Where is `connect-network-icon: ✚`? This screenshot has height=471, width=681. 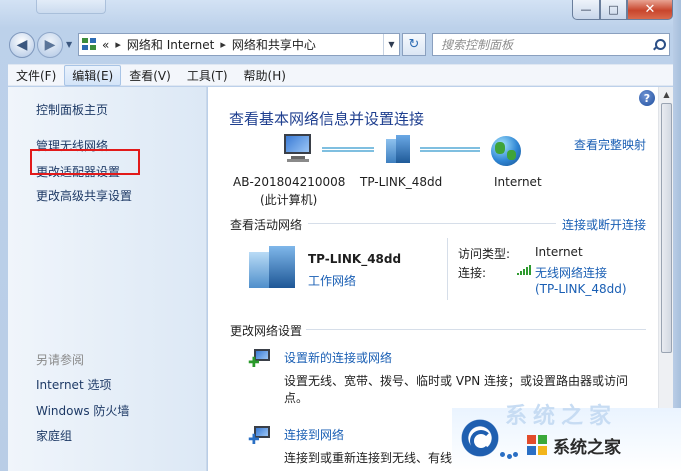
connect-network-icon: ✚ is located at coordinates (261, 436).